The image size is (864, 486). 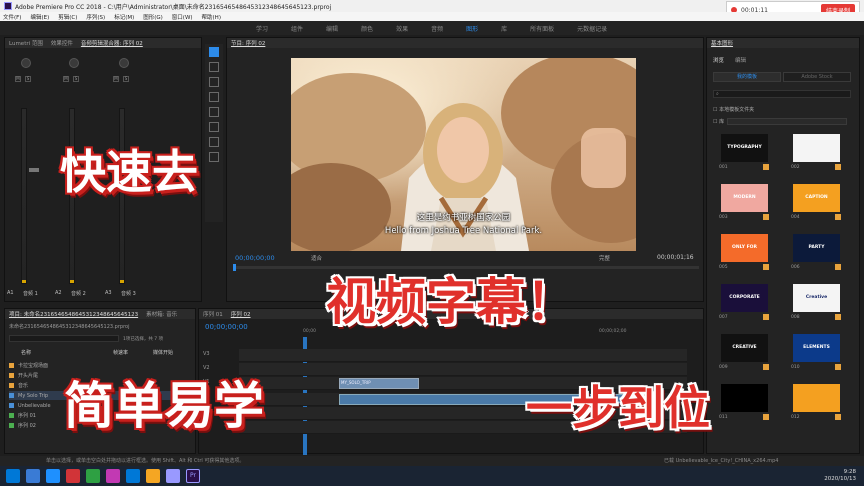 What do you see at coordinates (747, 77) in the screenshot?
I see `my-templates-tab: 我的模板` at bounding box center [747, 77].